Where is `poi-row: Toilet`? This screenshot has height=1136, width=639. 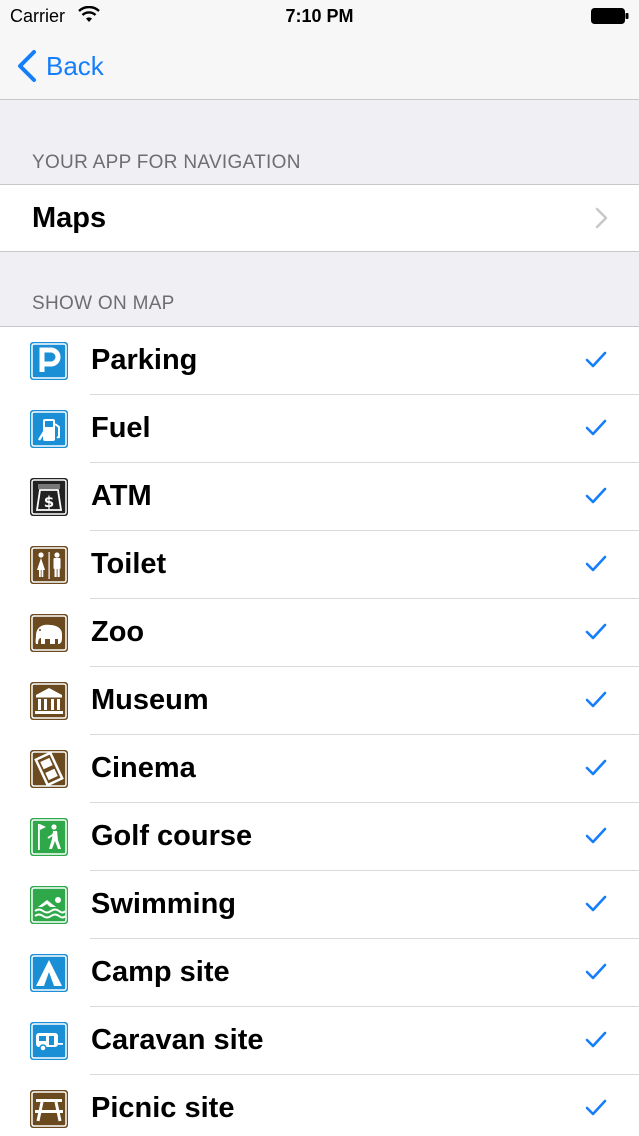 poi-row: Toilet is located at coordinates (319, 565).